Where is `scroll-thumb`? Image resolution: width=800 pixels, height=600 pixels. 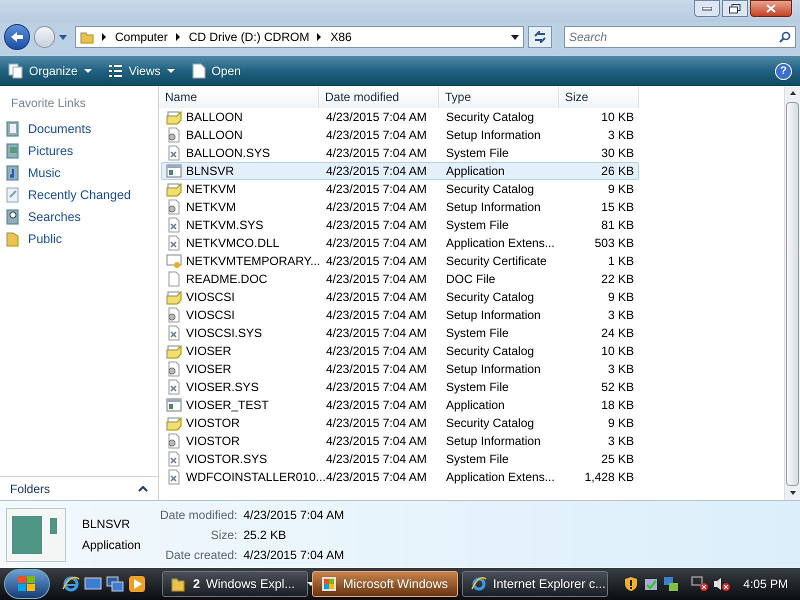 scroll-thumb is located at coordinates (792, 294).